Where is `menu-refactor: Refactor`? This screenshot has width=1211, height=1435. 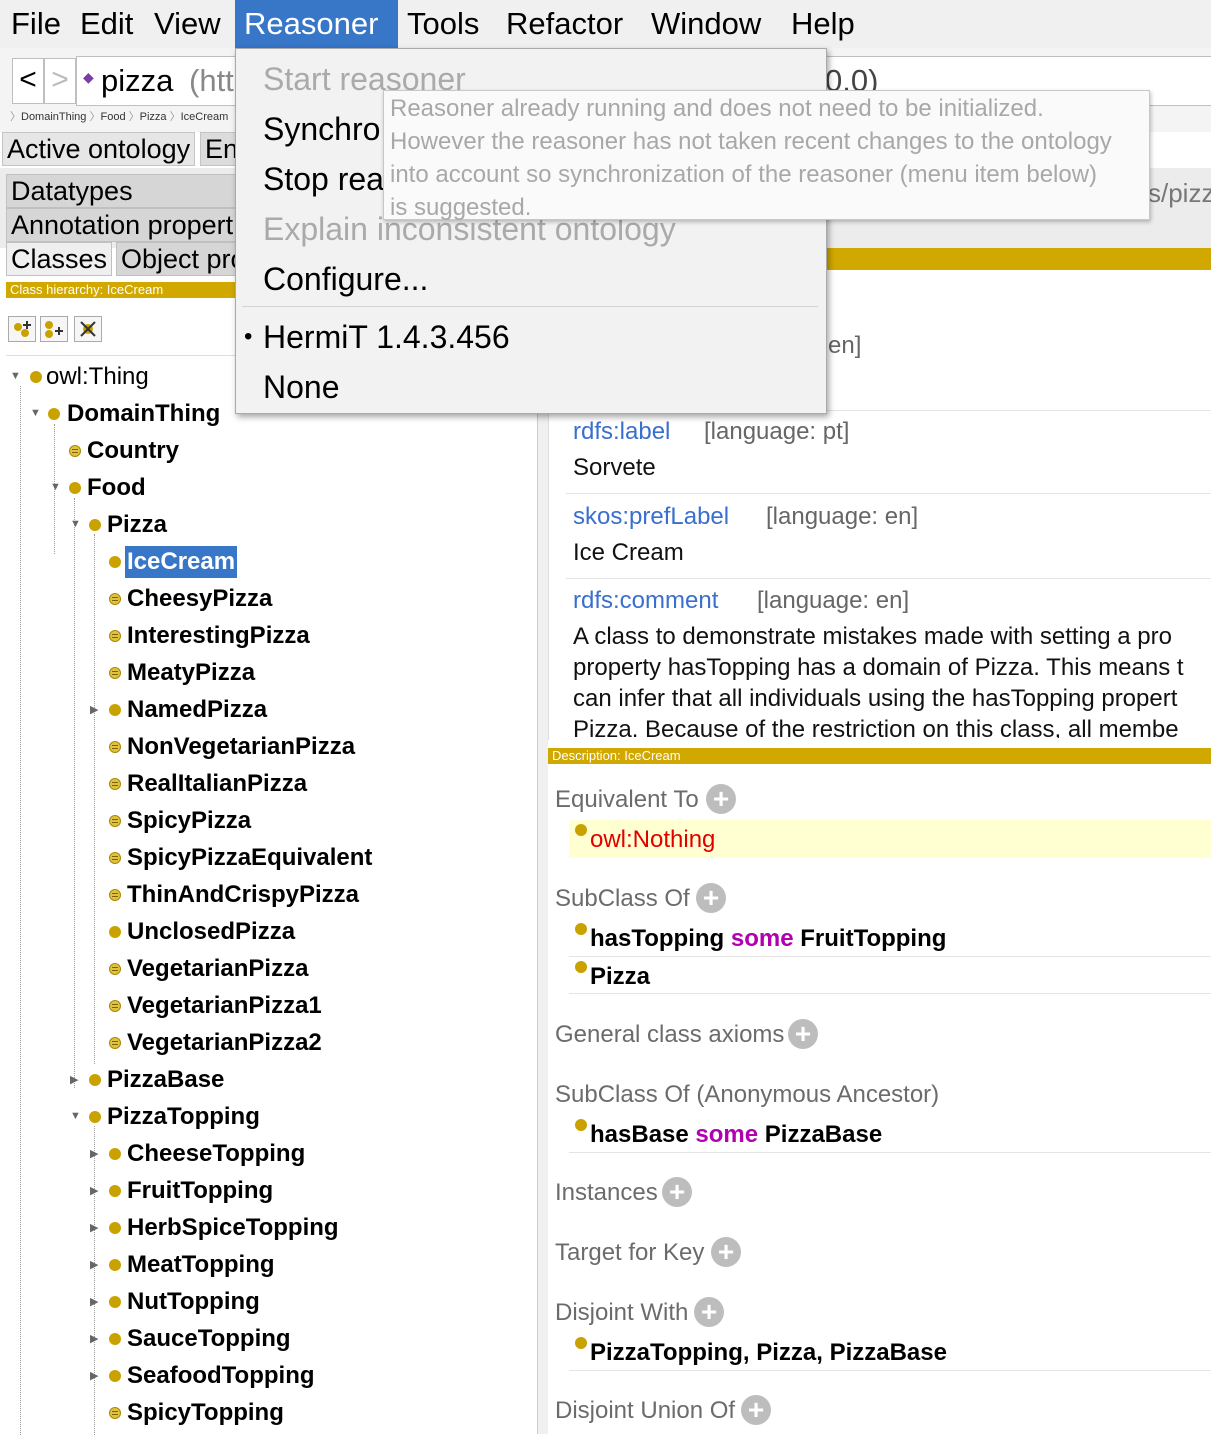
menu-refactor: Refactor is located at coordinates (564, 24).